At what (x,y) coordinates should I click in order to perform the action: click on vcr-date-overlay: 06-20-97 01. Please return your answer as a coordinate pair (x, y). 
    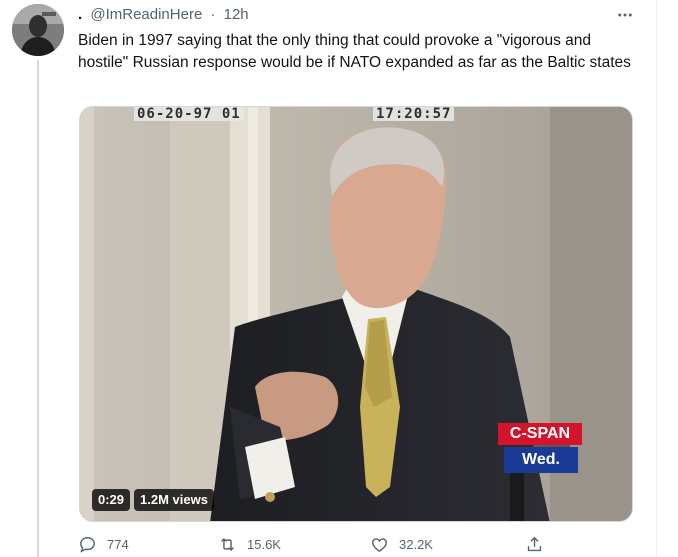
    Looking at the image, I should click on (189, 114).